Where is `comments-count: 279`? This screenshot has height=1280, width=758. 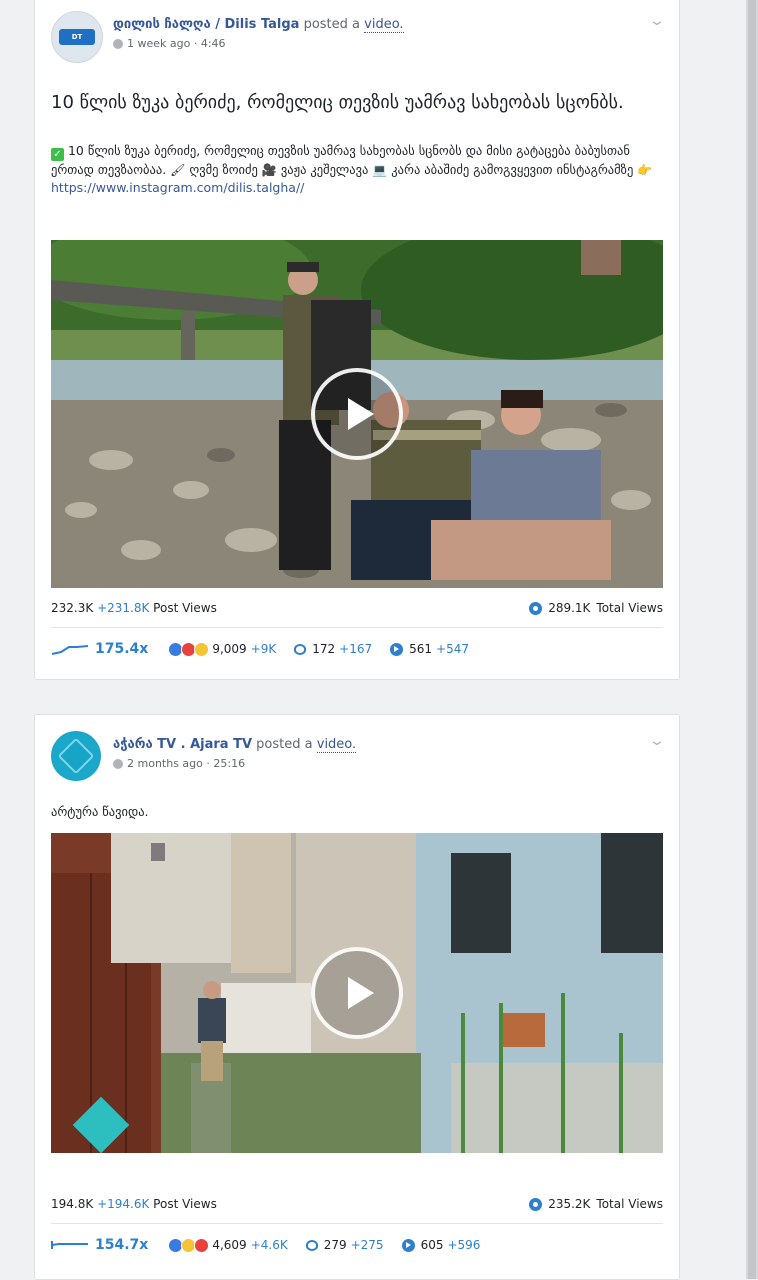
comments-count: 279 is located at coordinates (335, 1245).